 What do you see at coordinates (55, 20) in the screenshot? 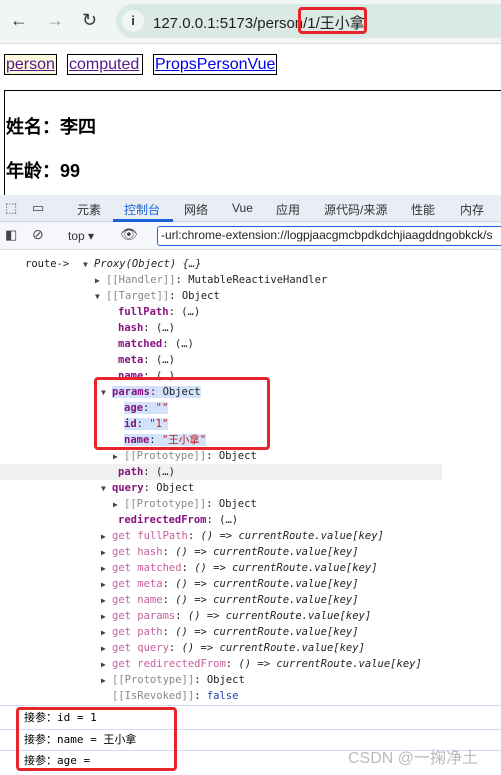
I see `forward-icon: →` at bounding box center [55, 20].